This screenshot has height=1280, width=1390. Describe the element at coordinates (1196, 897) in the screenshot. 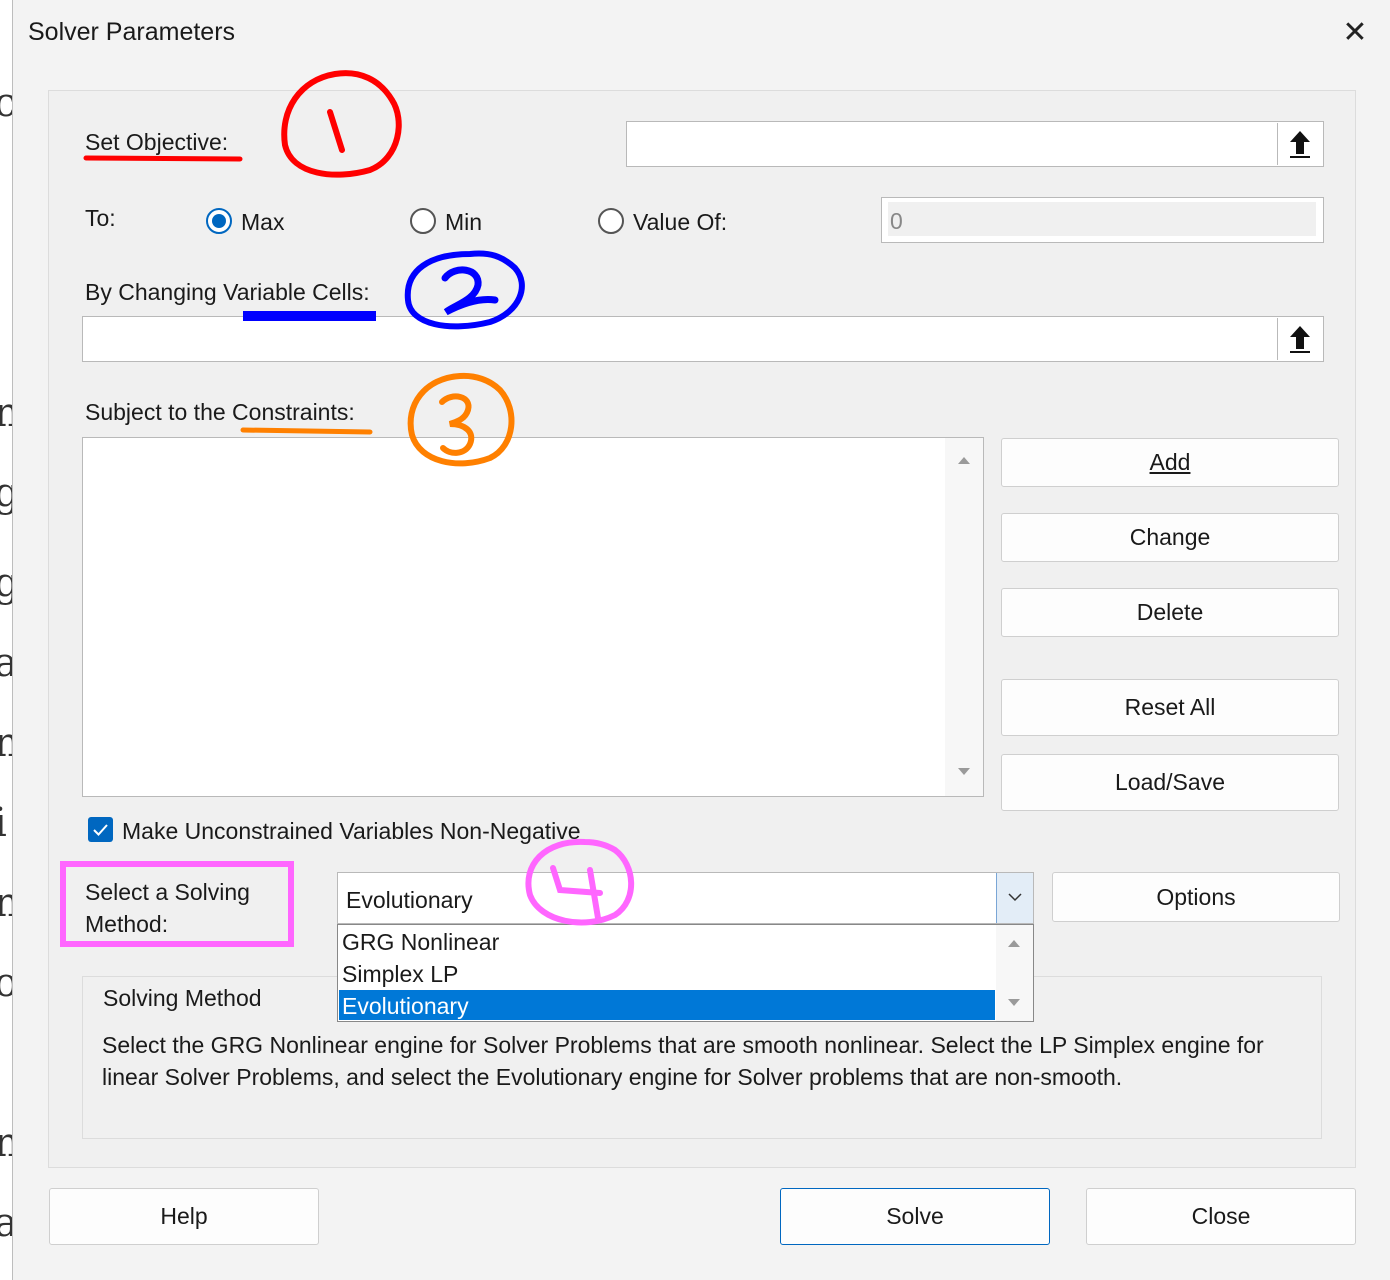

I see `options-button: Options` at that location.